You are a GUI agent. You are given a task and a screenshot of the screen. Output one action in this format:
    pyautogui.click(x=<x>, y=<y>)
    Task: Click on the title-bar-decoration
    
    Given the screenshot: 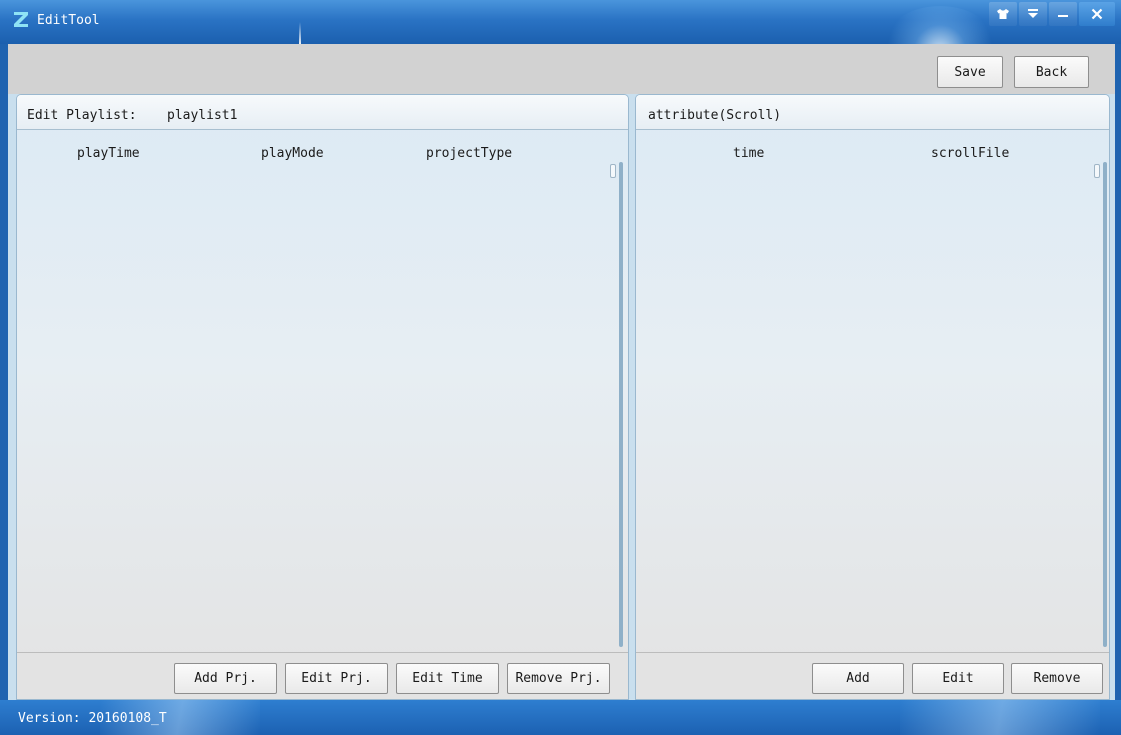 What is the action you would take?
    pyautogui.click(x=300, y=33)
    